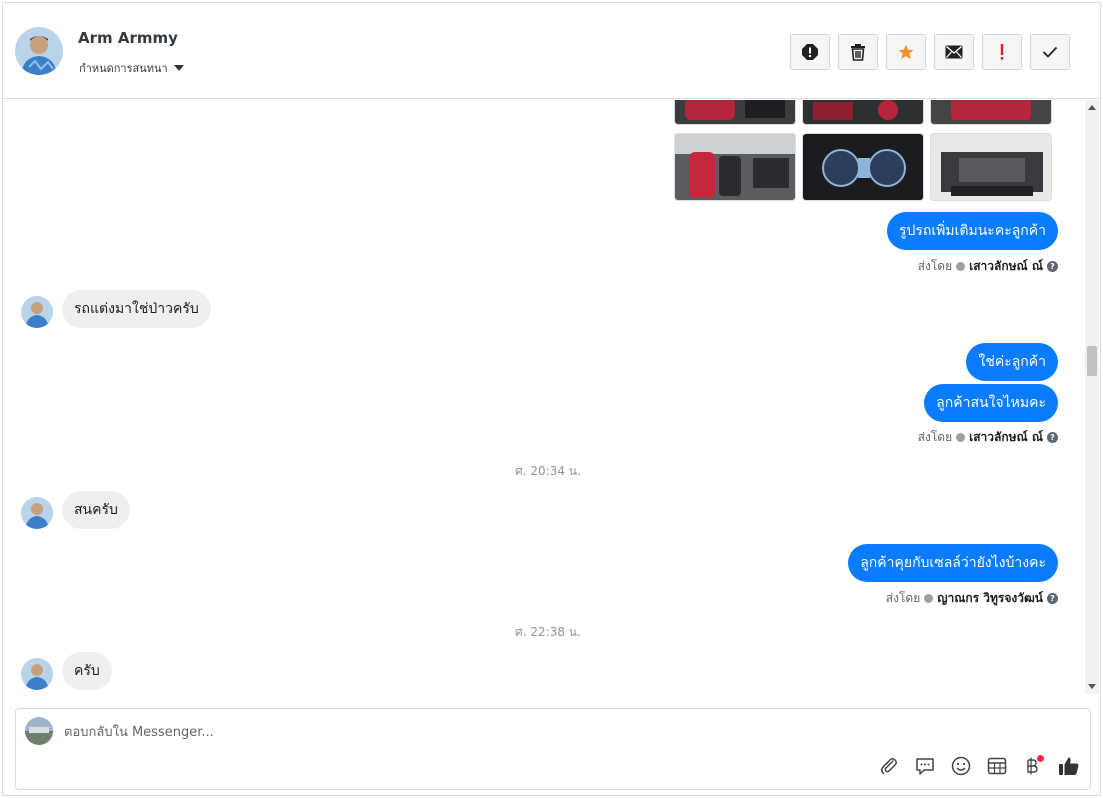  I want to click on important-button, so click(1002, 52).